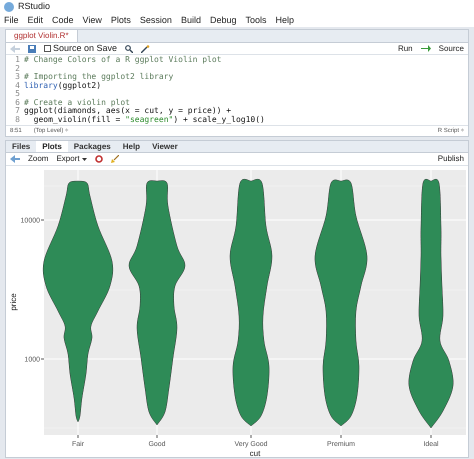  What do you see at coordinates (149, 120) in the screenshot?
I see `code-text: "seagreen"` at bounding box center [149, 120].